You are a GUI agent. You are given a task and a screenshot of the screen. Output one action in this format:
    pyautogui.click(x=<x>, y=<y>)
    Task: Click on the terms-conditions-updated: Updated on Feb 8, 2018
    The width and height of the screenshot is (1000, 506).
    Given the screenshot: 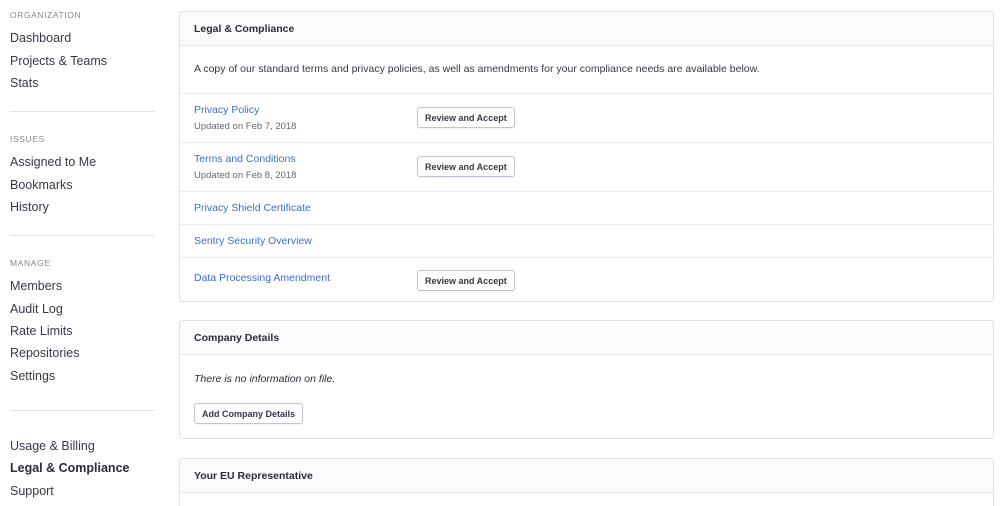 What is the action you would take?
    pyautogui.click(x=245, y=175)
    